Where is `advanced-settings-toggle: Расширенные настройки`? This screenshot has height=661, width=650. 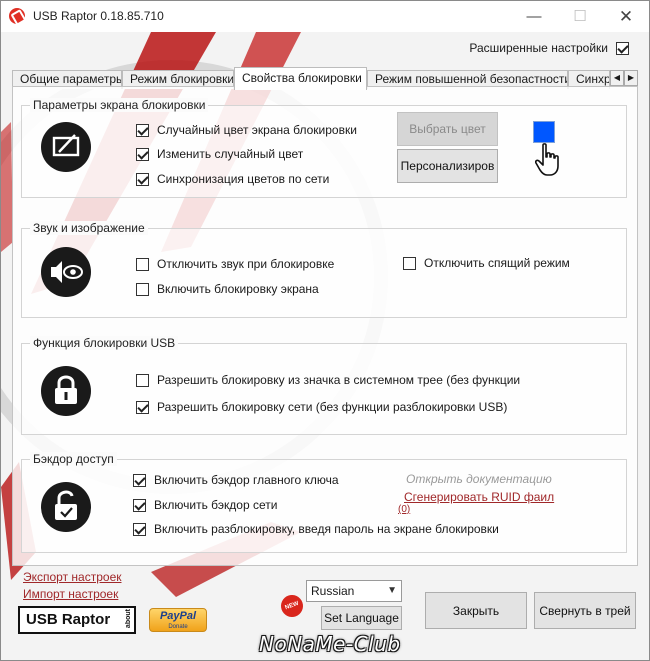 advanced-settings-toggle: Расширенные настройки is located at coordinates (549, 48).